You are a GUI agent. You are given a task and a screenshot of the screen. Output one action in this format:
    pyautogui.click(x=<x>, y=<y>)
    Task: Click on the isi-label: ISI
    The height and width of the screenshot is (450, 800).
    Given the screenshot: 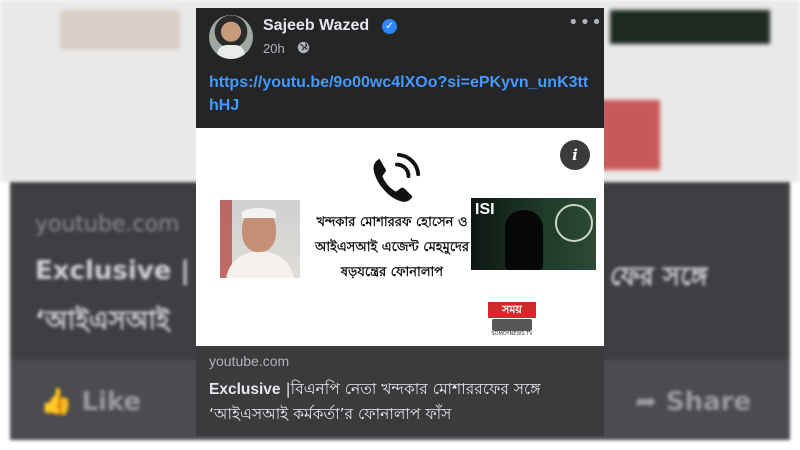 What is the action you would take?
    pyautogui.click(x=485, y=209)
    